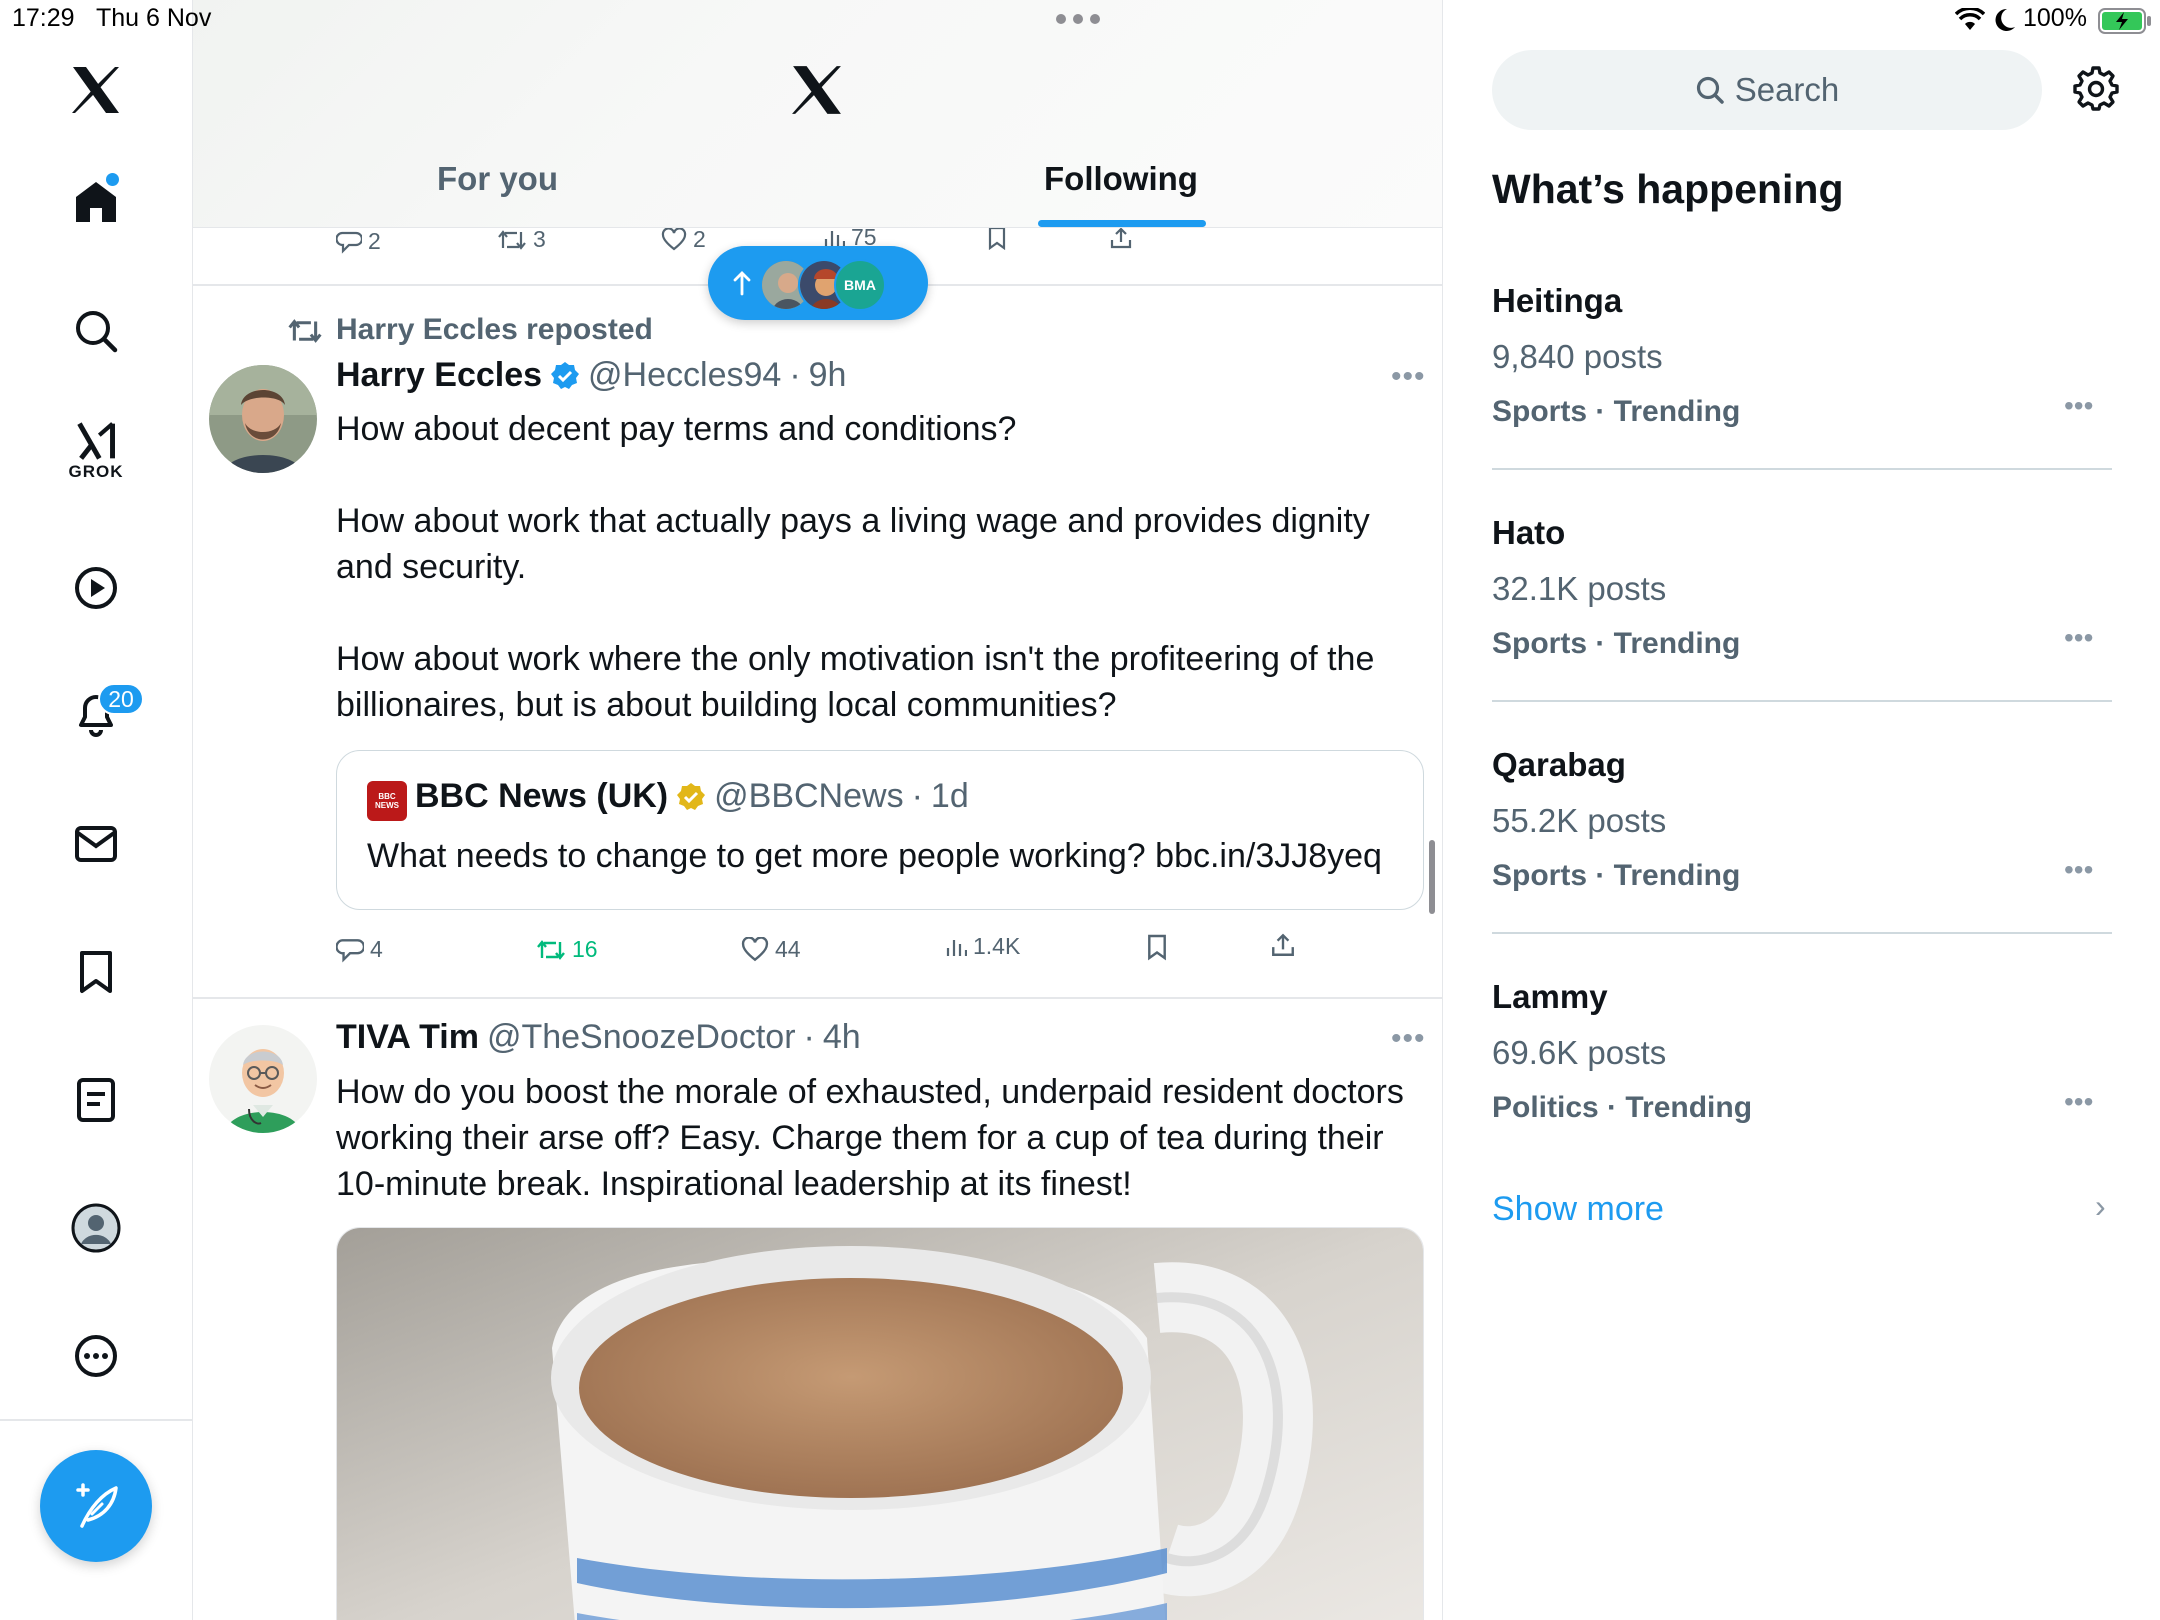  I want to click on moon-icon, so click(2005, 20).